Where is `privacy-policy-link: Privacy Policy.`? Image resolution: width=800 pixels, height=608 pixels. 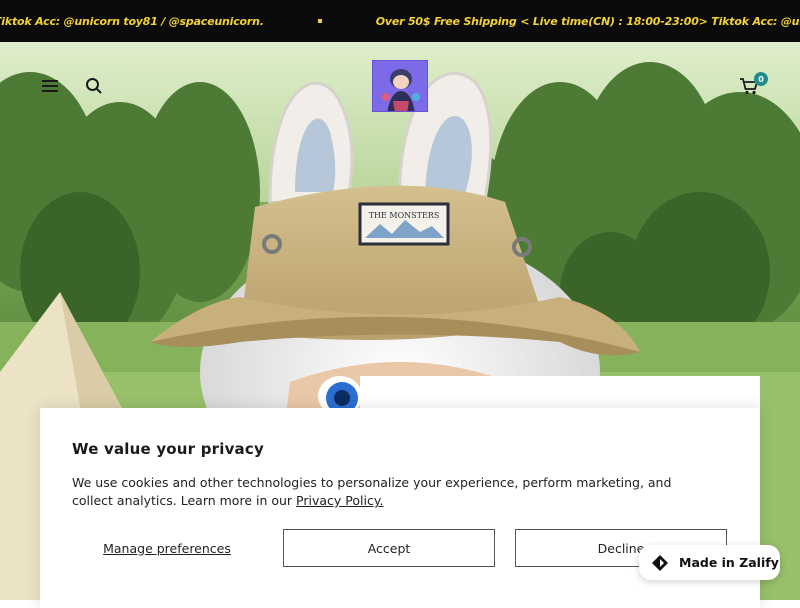
privacy-policy-link: Privacy Policy. is located at coordinates (339, 500).